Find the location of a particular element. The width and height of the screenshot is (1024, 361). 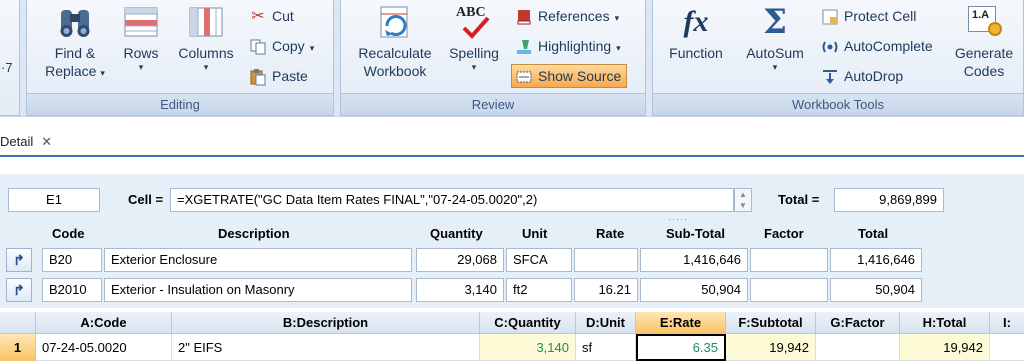

autosum-label: AutoSum is located at coordinates (775, 53).